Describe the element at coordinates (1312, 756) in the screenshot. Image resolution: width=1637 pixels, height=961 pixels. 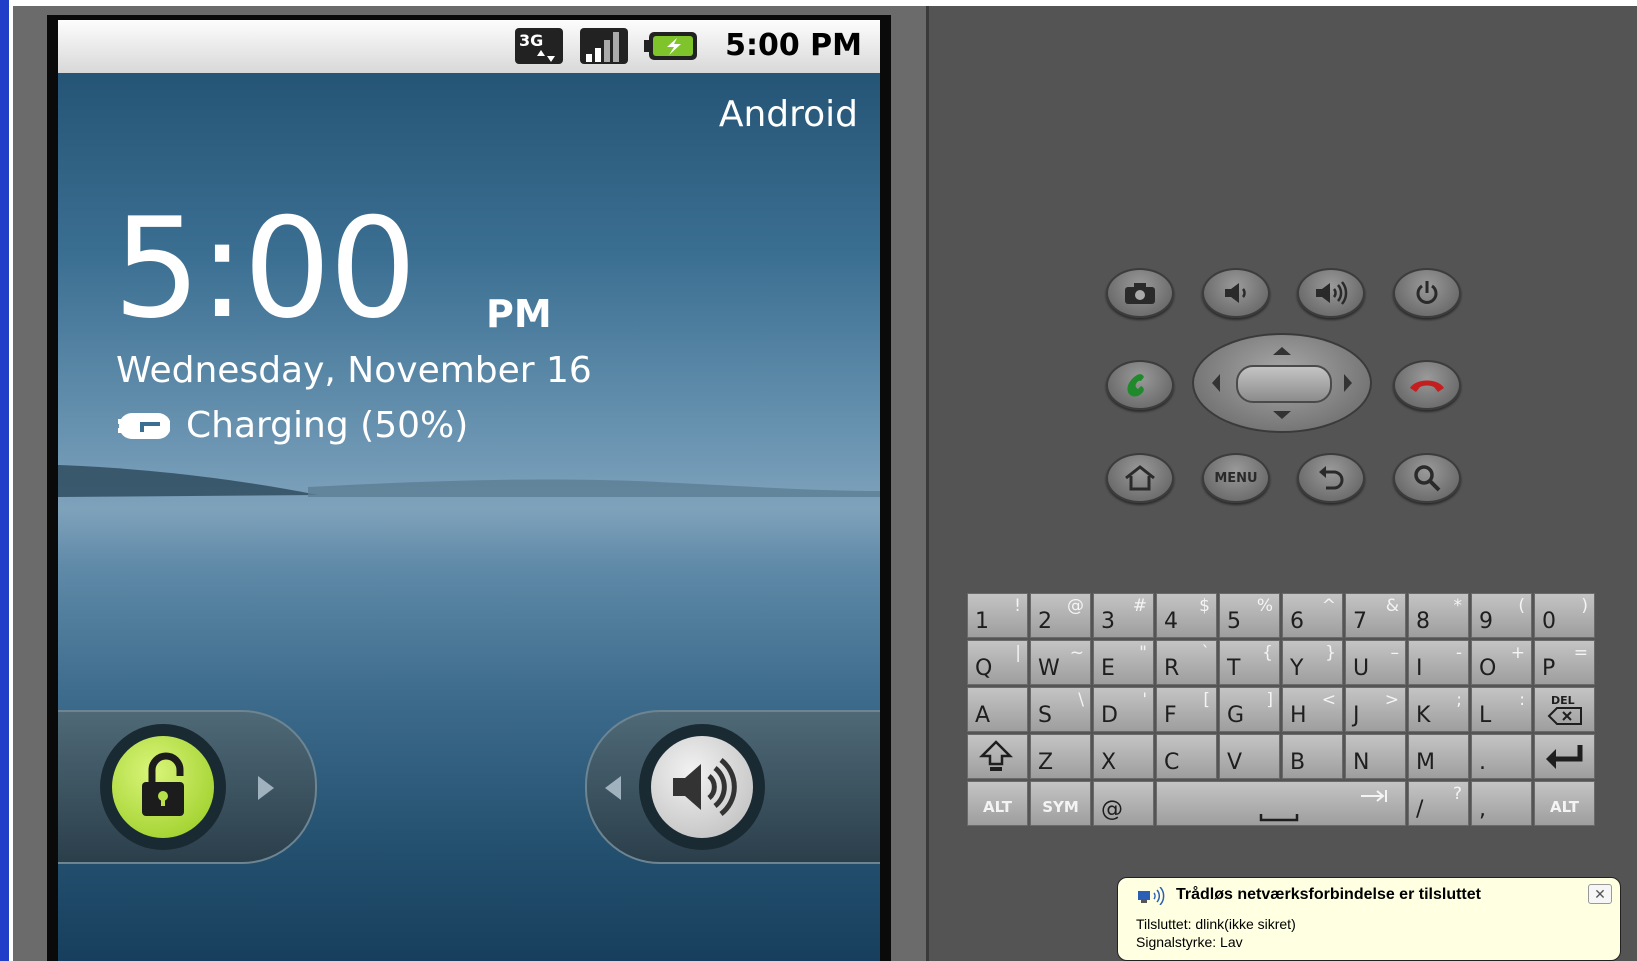
I see `key-b: B` at that location.